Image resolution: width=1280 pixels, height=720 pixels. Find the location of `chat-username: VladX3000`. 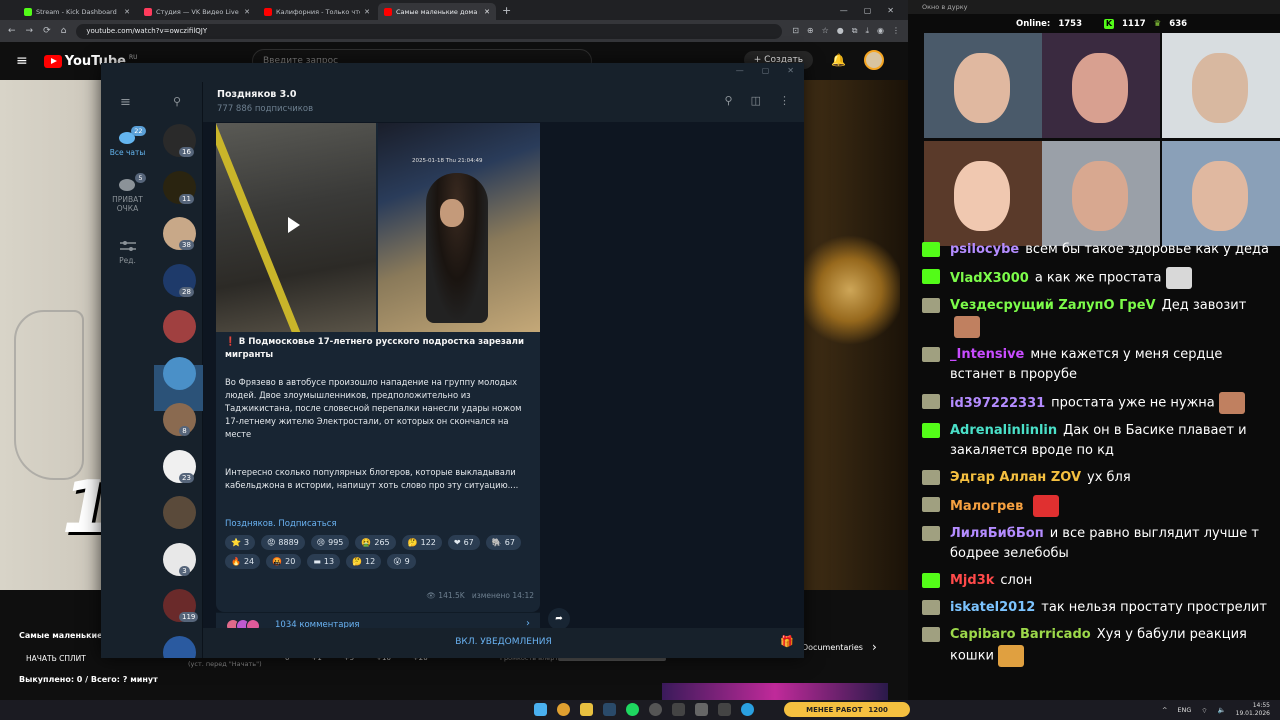

chat-username: VladX3000 is located at coordinates (989, 278).